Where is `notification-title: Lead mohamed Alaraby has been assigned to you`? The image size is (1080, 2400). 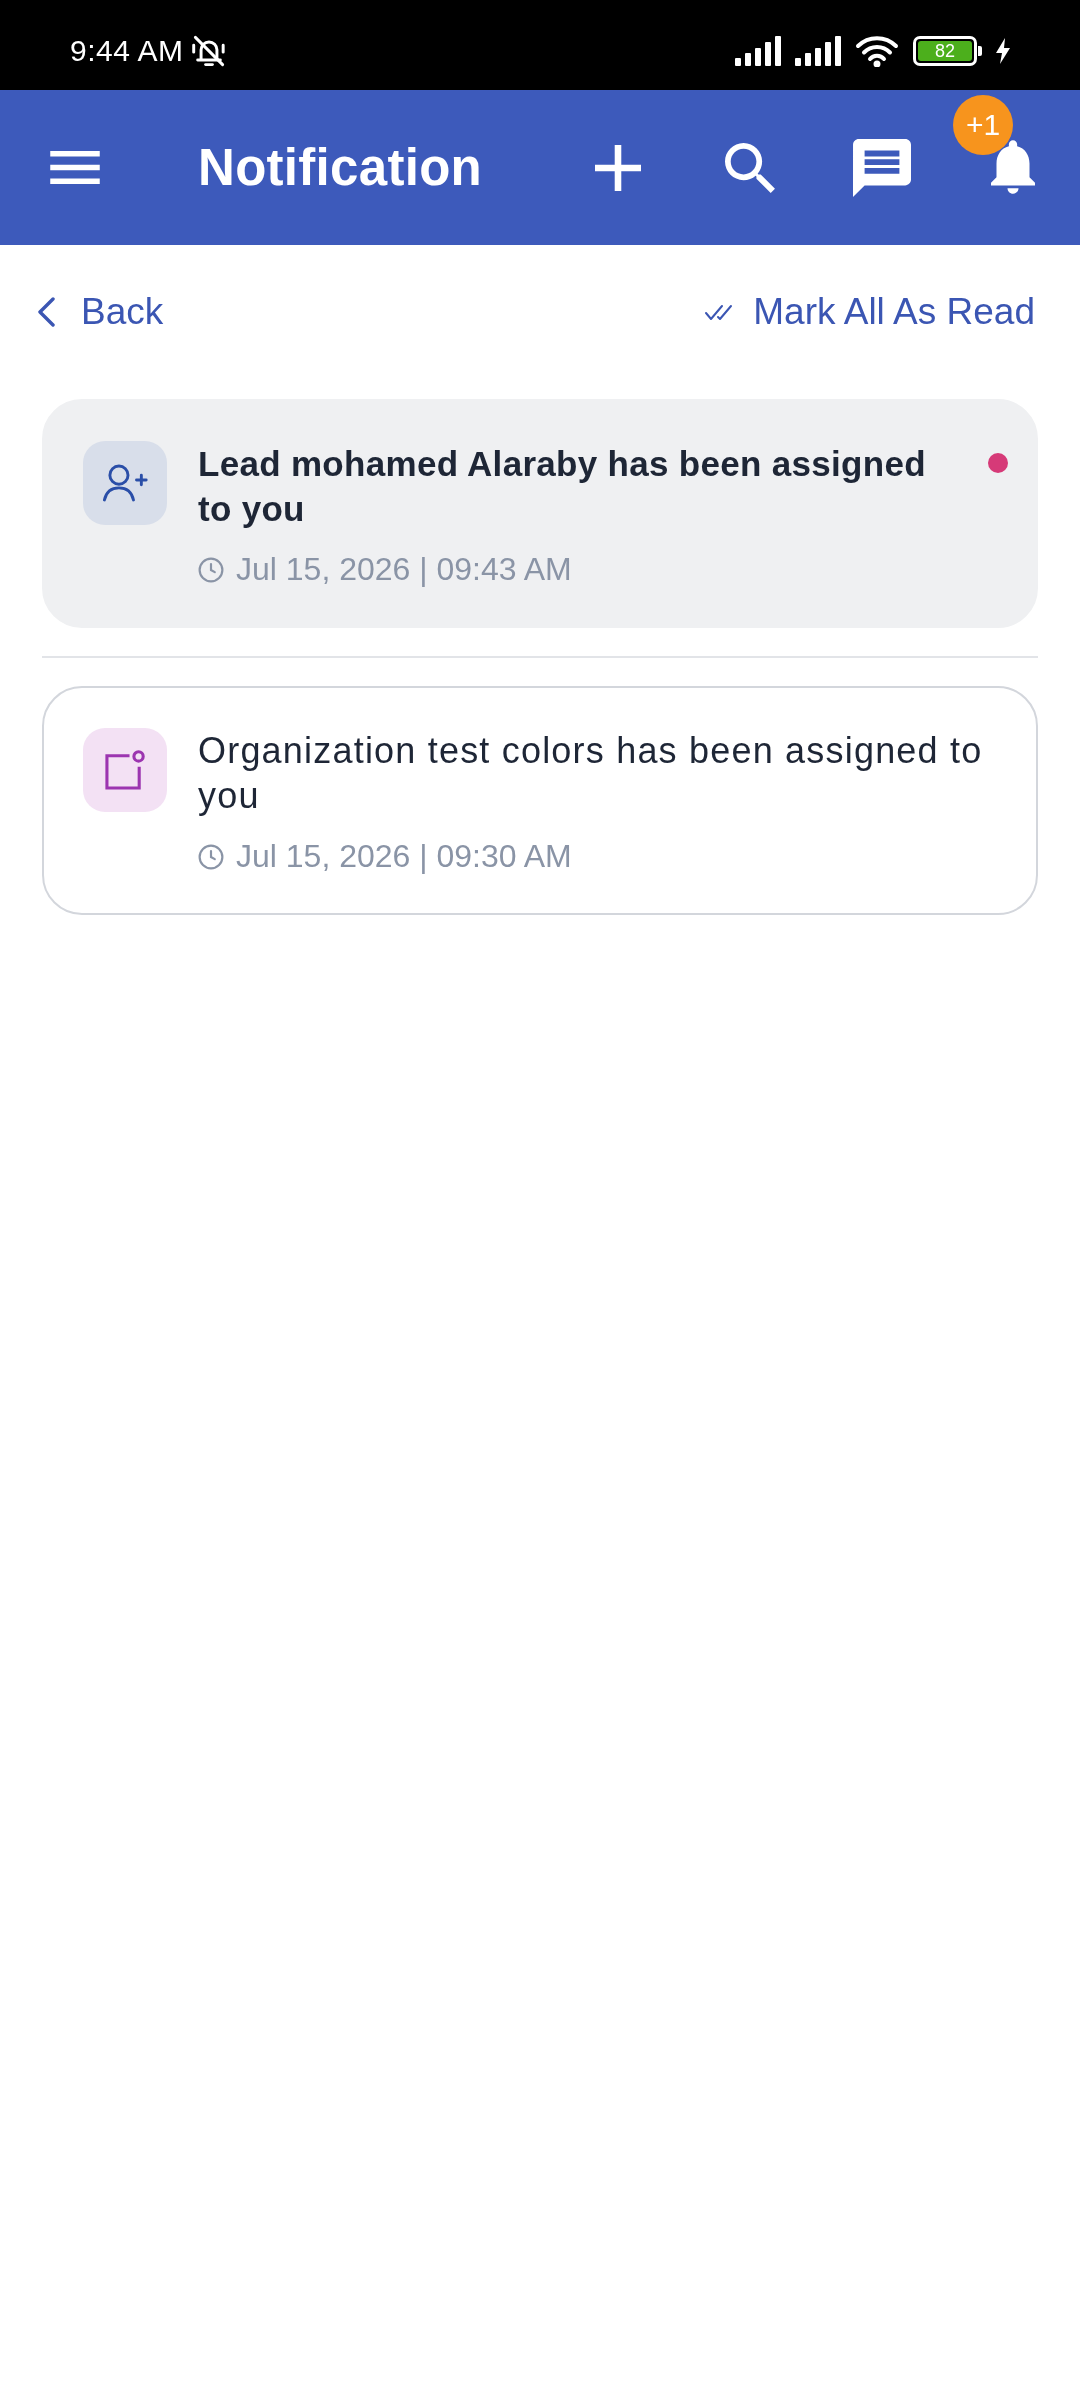 notification-title: Lead mohamed Alaraby has been assigned to you is located at coordinates (562, 486).